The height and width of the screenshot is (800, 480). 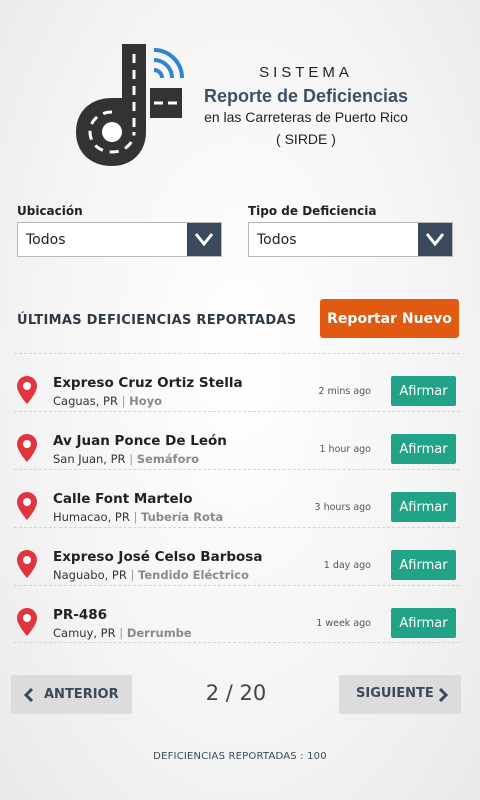 What do you see at coordinates (50, 211) in the screenshot?
I see `location-filter-label: Ubicación` at bounding box center [50, 211].